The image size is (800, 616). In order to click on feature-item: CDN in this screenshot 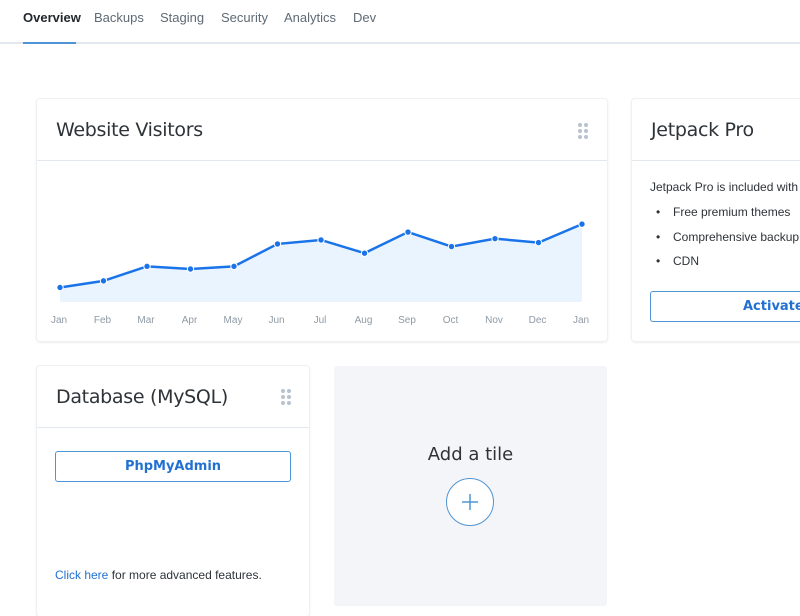, I will do `click(677, 261)`.